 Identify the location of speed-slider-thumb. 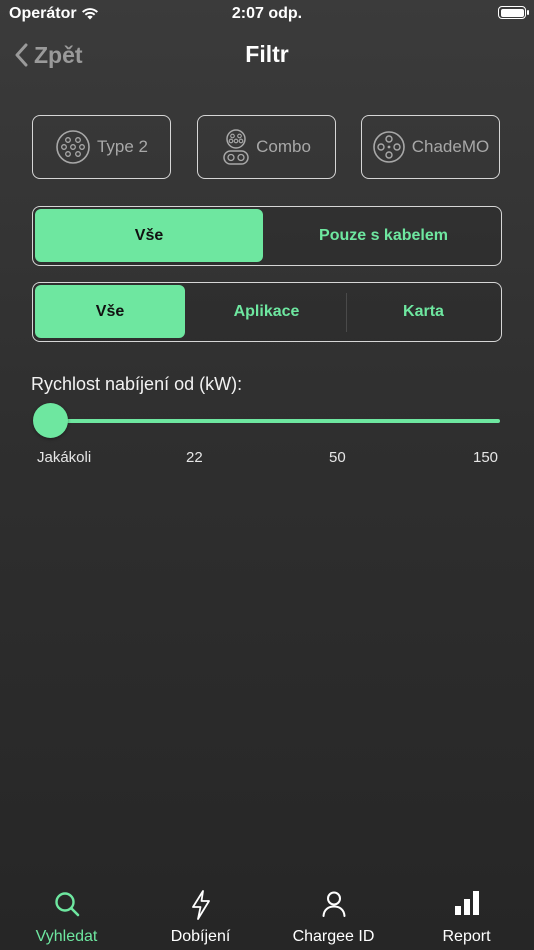
(50, 420).